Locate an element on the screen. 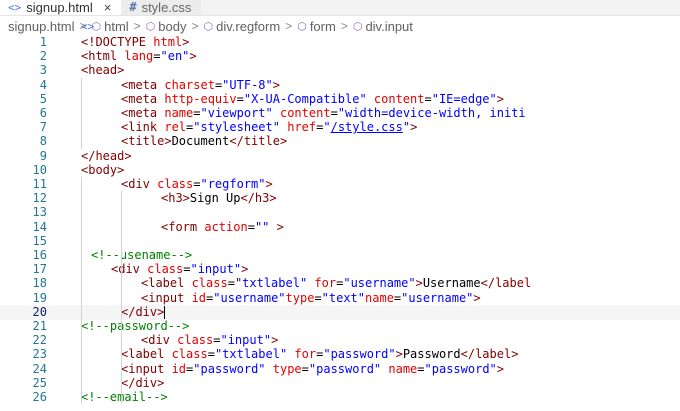 Image resolution: width=680 pixels, height=411 pixels. code-token: <body> is located at coordinates (103, 169).